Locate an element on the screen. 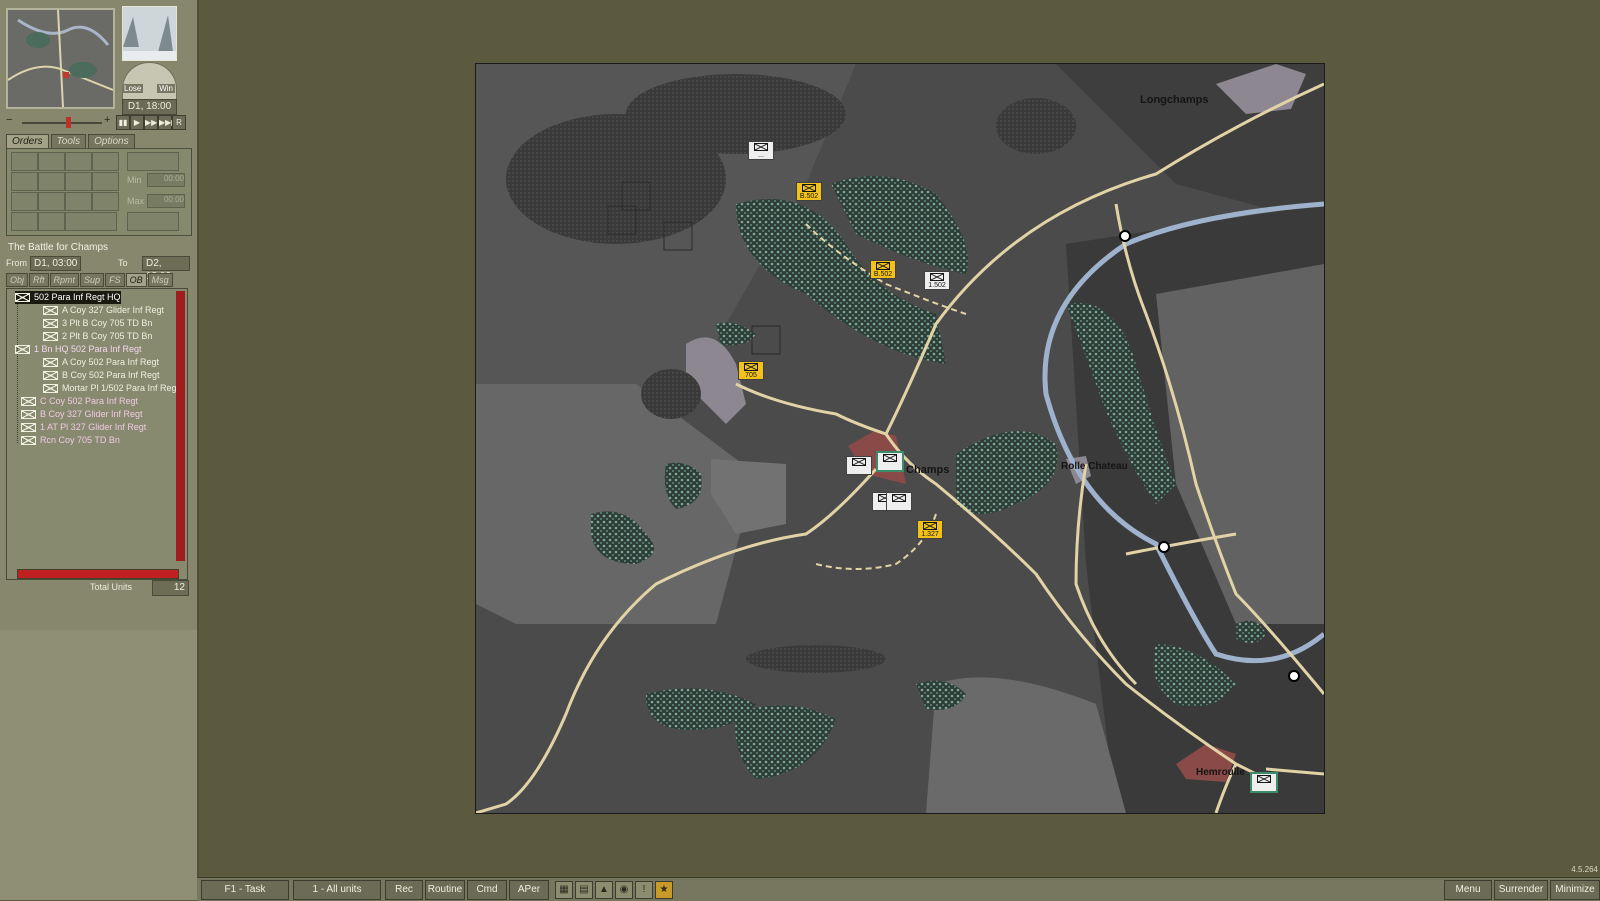 The image size is (1600, 901). speed-slider-thumb is located at coordinates (68, 122).